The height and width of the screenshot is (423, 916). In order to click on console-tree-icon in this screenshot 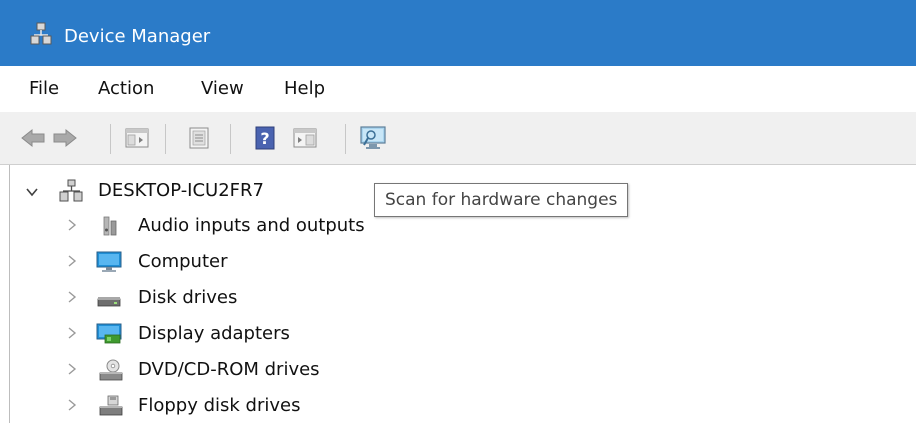, I will do `click(137, 138)`.